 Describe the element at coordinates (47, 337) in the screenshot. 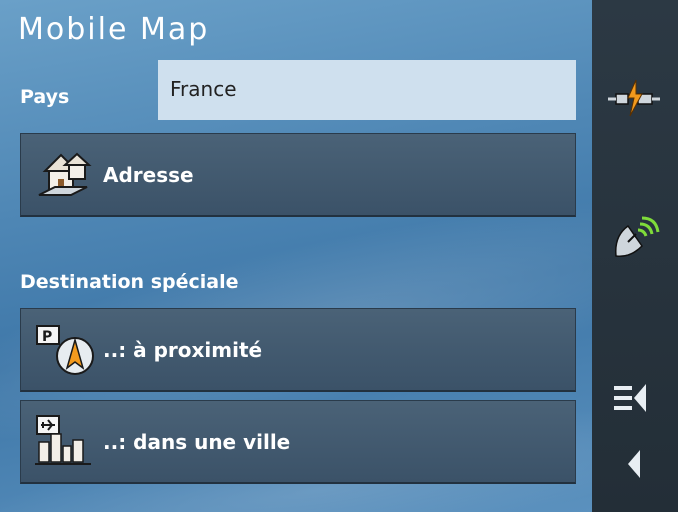

I see `svg-text: P` at that location.